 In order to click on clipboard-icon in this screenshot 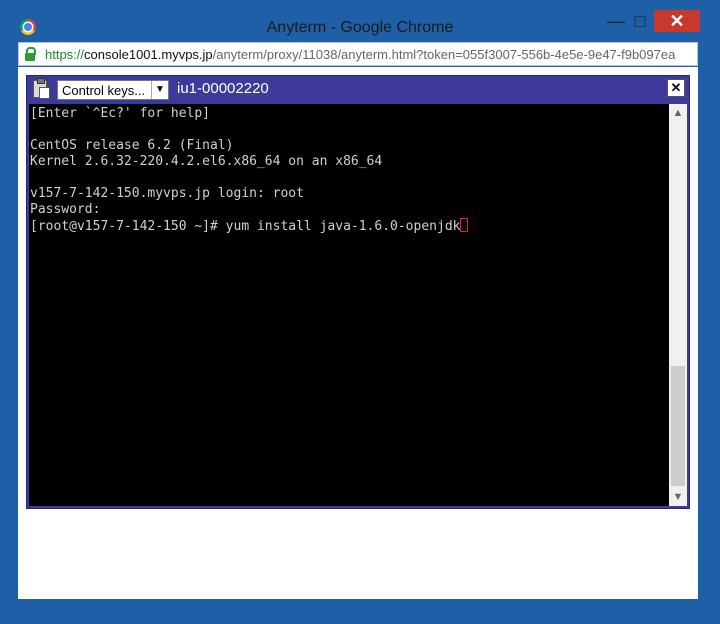, I will do `click(41, 88)`.